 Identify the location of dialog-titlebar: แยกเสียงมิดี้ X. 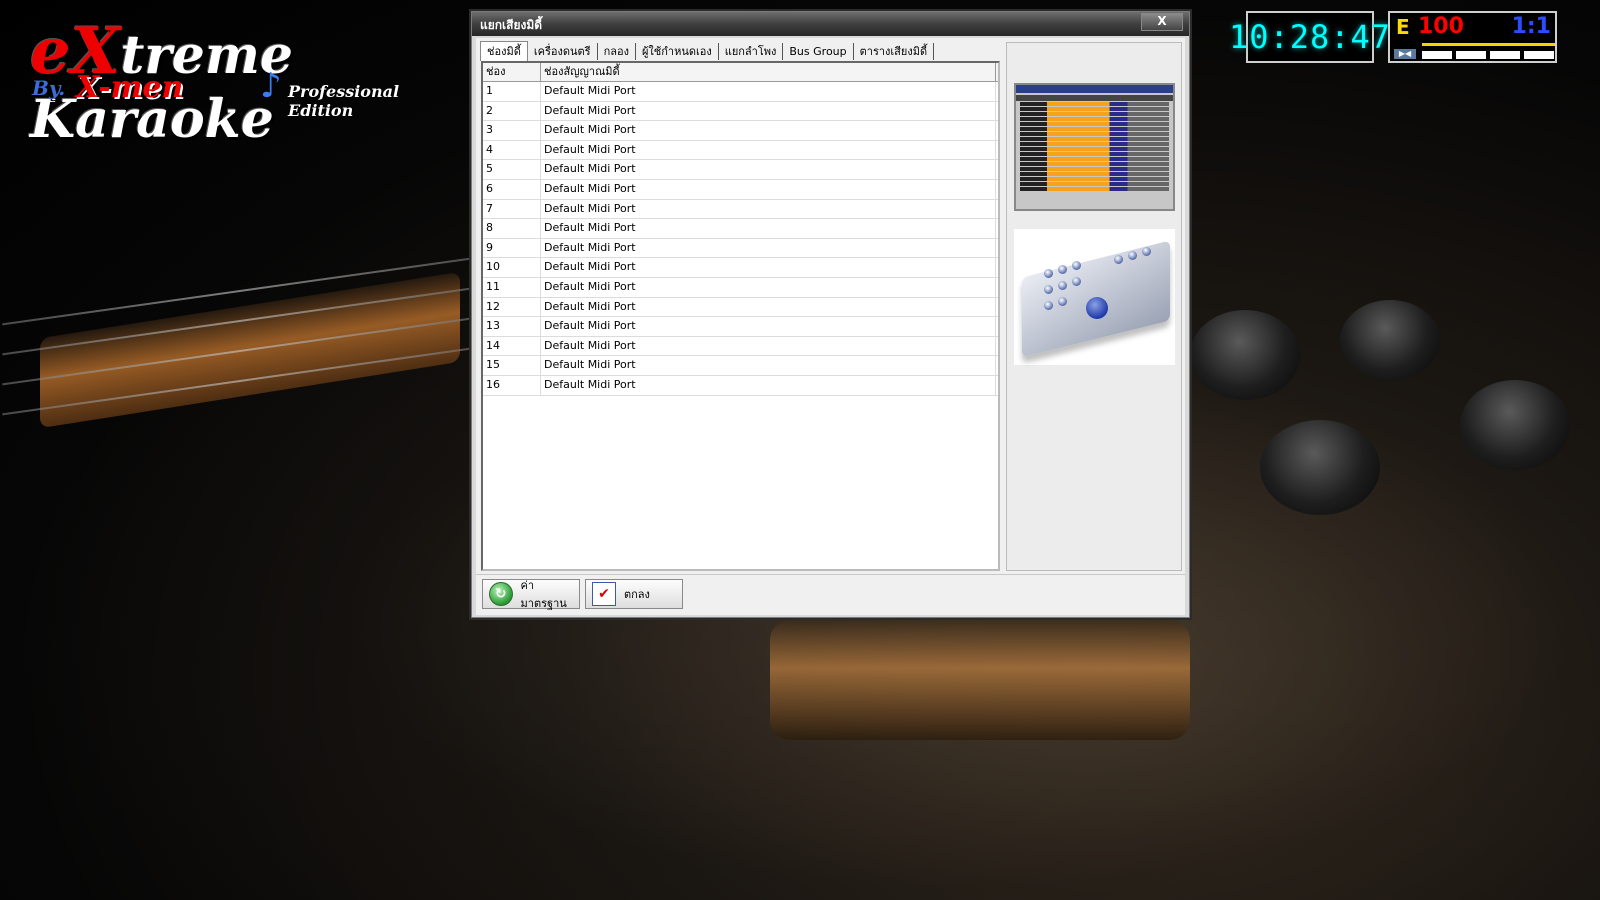
(830, 24).